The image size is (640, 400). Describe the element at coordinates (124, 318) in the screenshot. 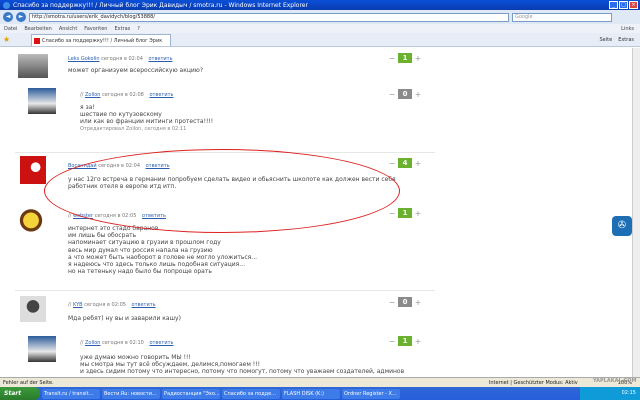

I see `comment-line: Мда ребят) ну вы и заварили кашу)` at that location.